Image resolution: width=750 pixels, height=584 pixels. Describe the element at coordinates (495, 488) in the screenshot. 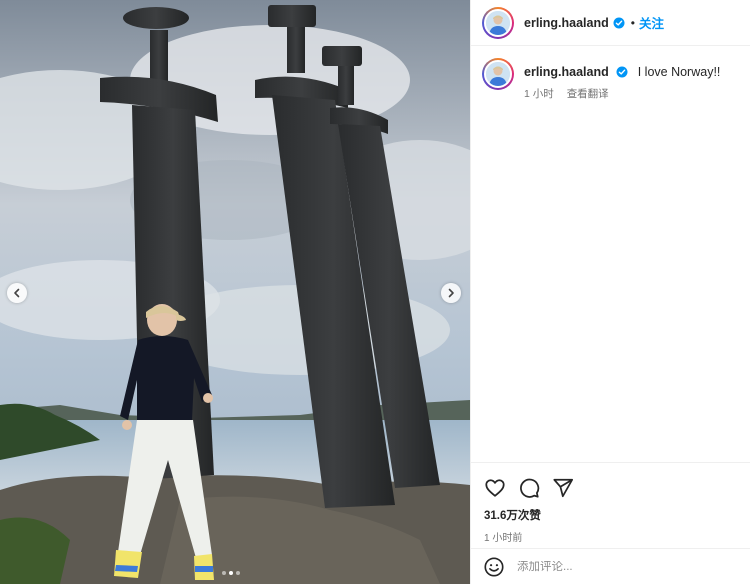

I see `heart-icon` at that location.